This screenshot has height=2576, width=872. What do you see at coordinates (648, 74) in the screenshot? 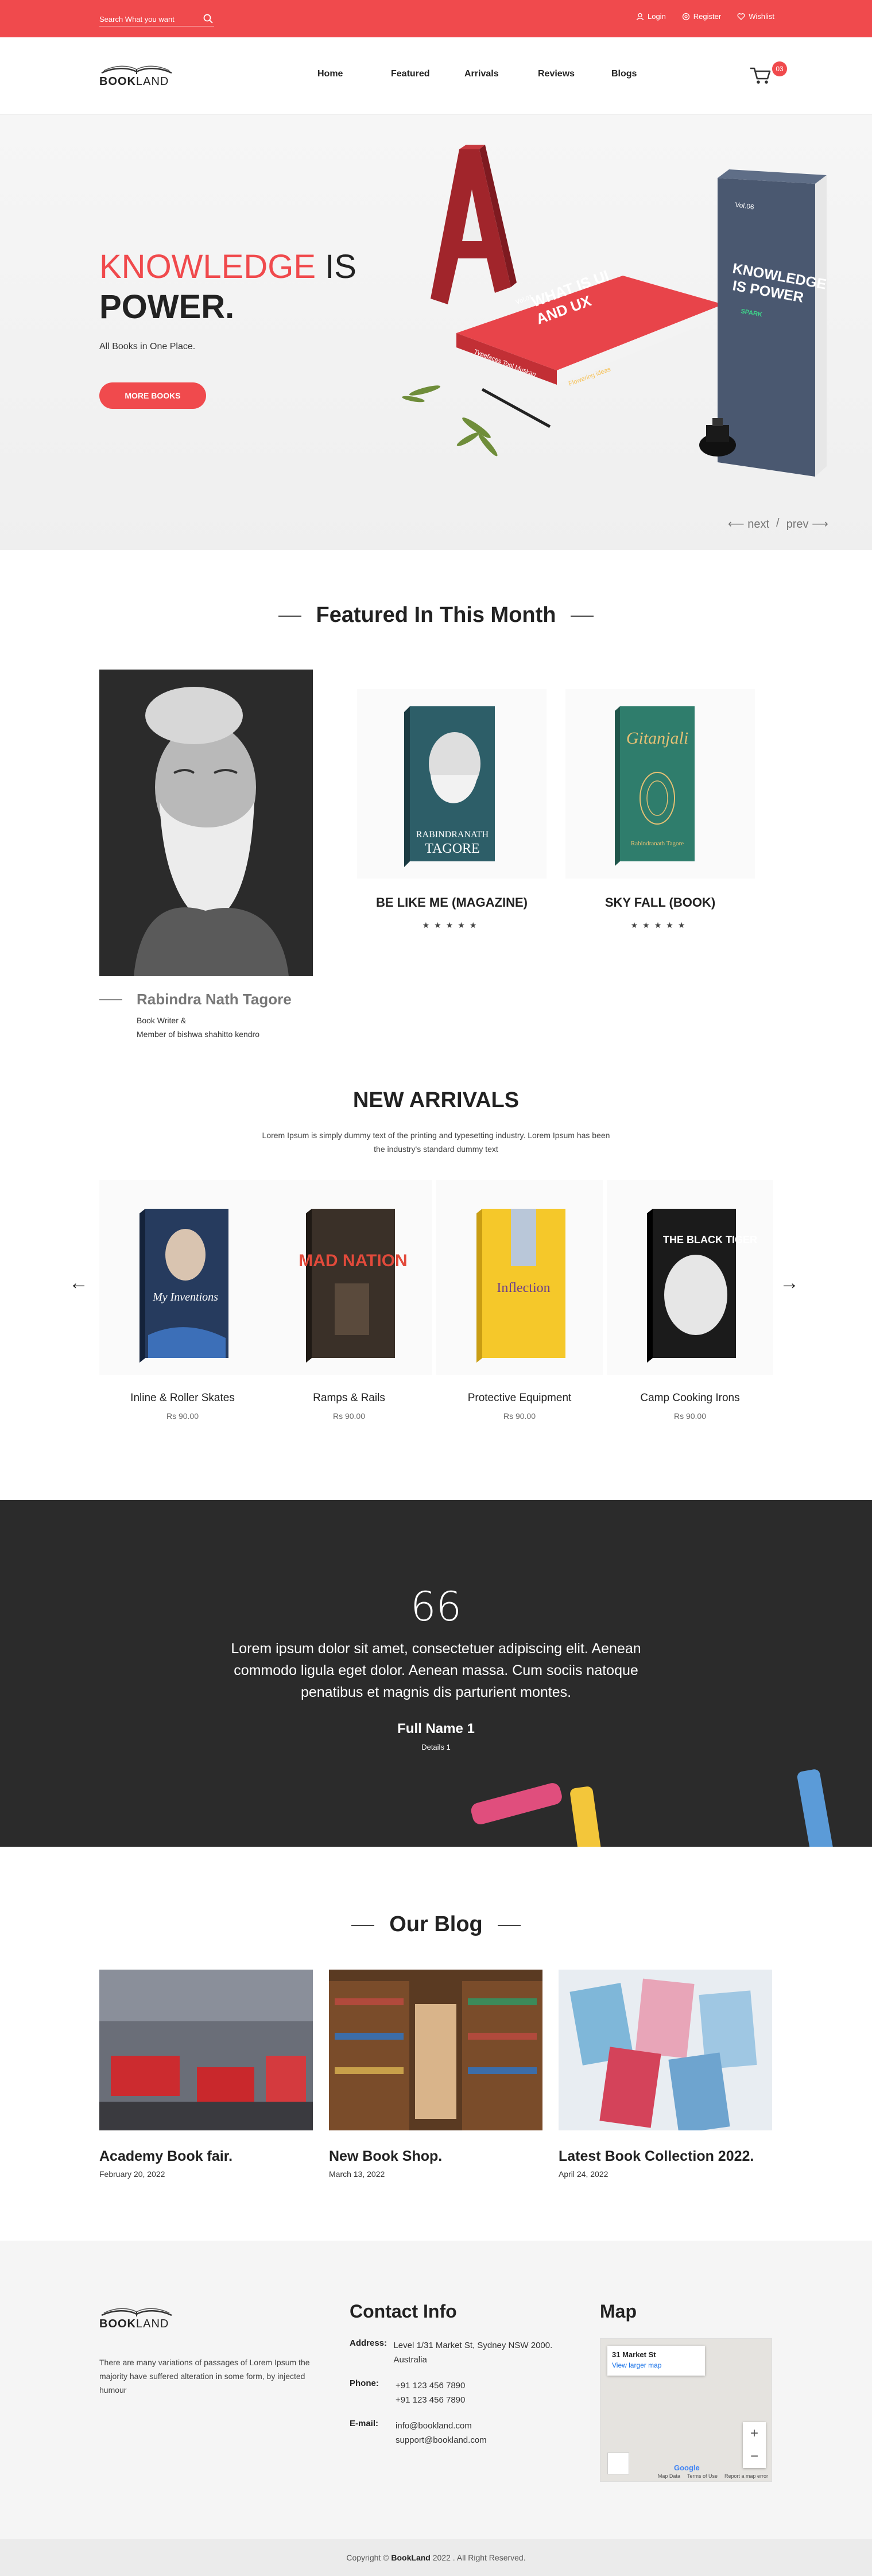
I see `nav-blogs: Blogs` at bounding box center [648, 74].